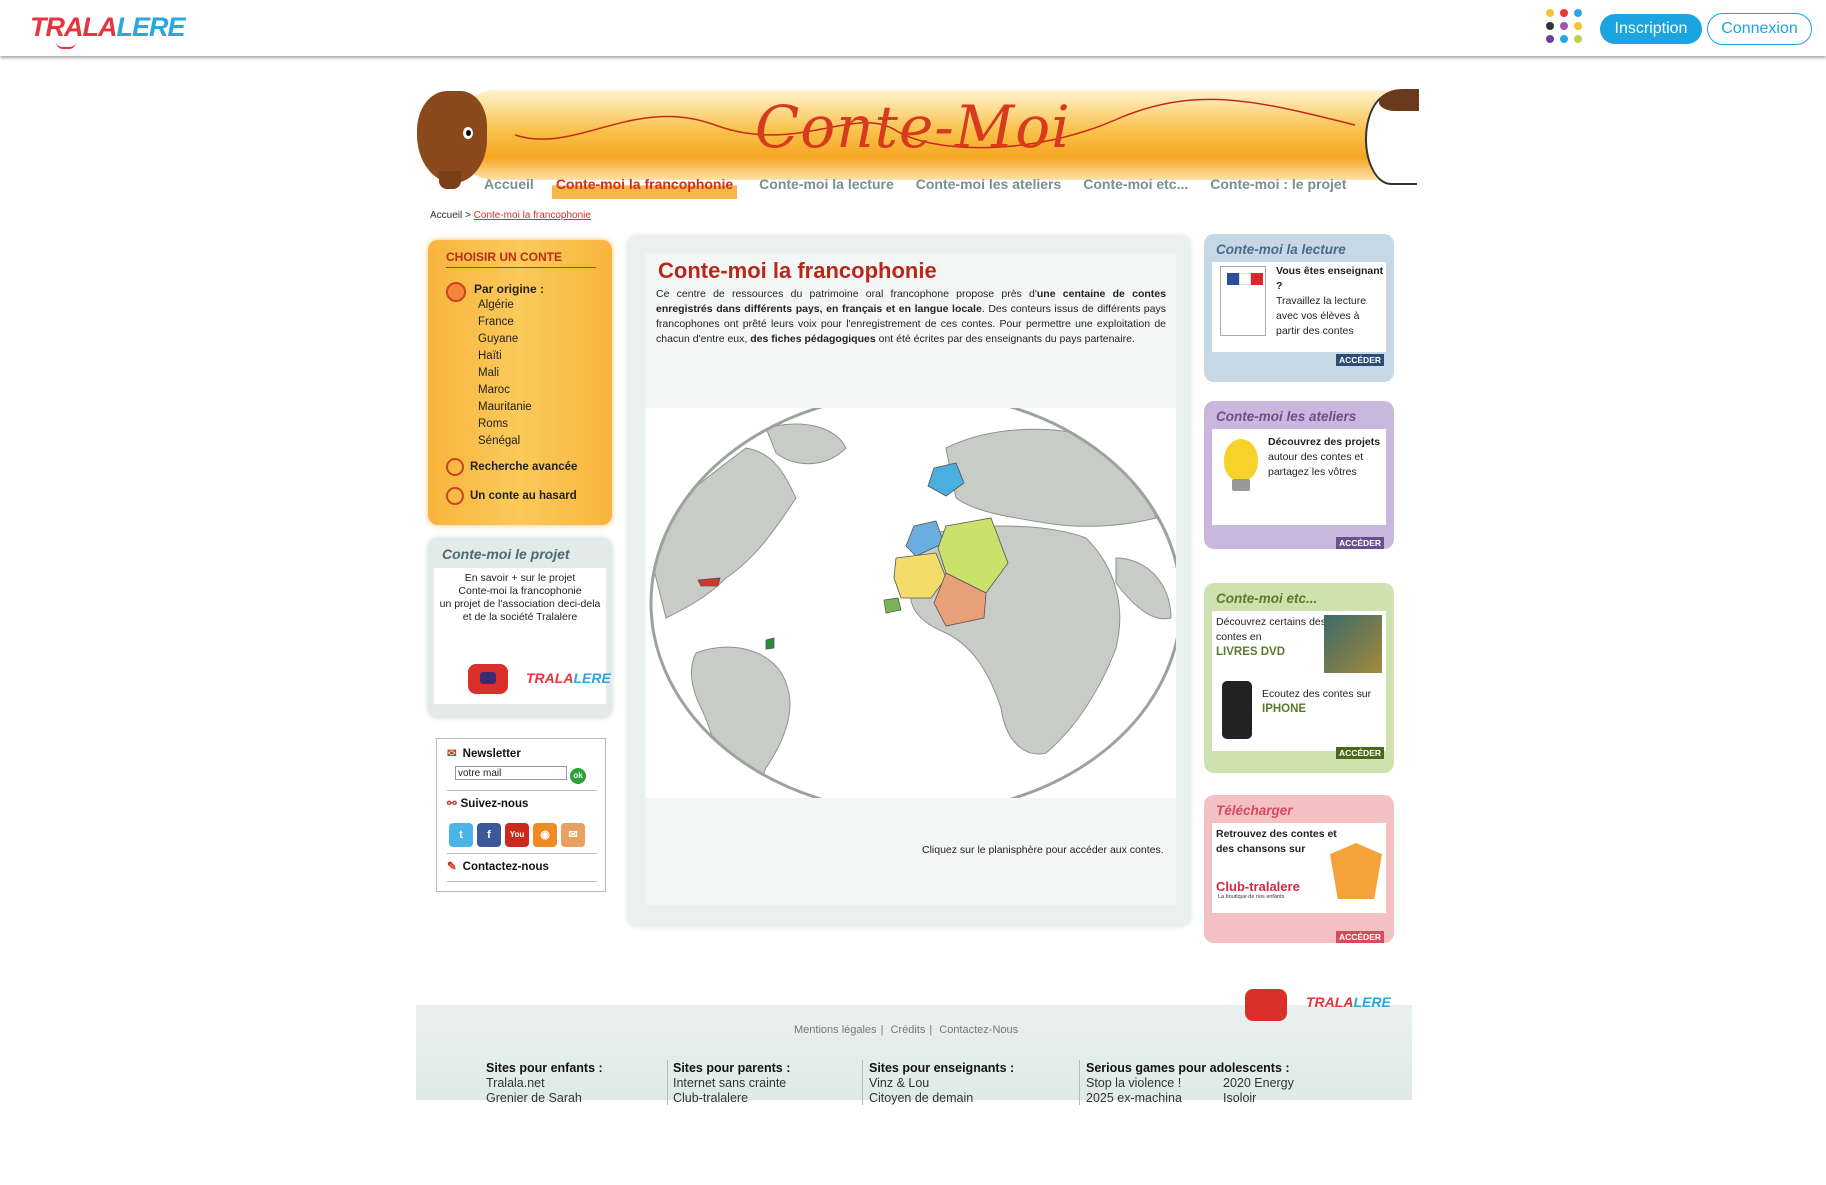 This screenshot has height=1185, width=1826. Describe the element at coordinates (511, 496) in the screenshot. I see `random-tale-link: Un conte au hasard` at that location.